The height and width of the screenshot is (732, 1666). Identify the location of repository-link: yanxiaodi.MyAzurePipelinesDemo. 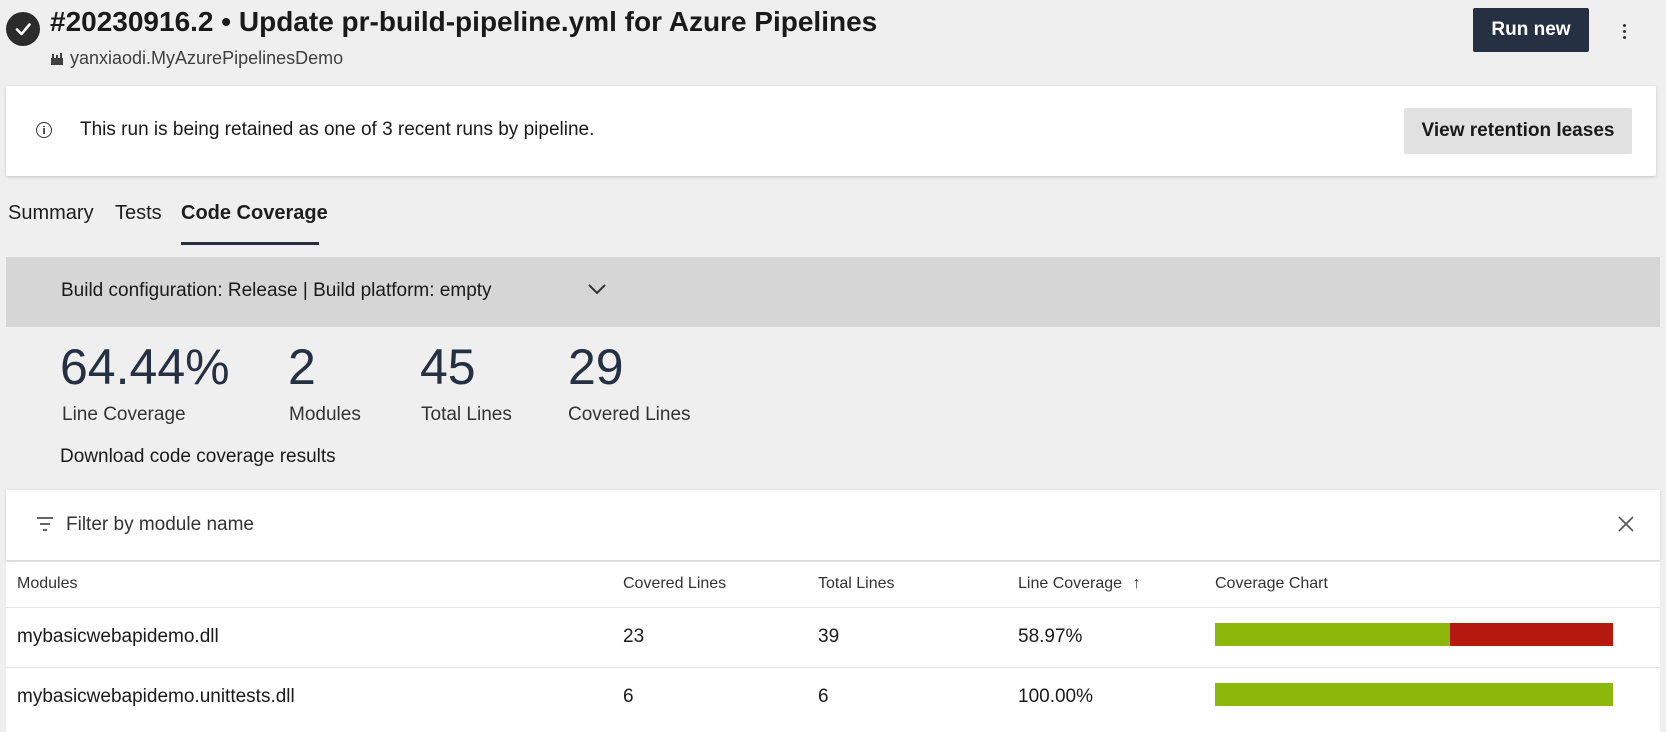
(196, 58).